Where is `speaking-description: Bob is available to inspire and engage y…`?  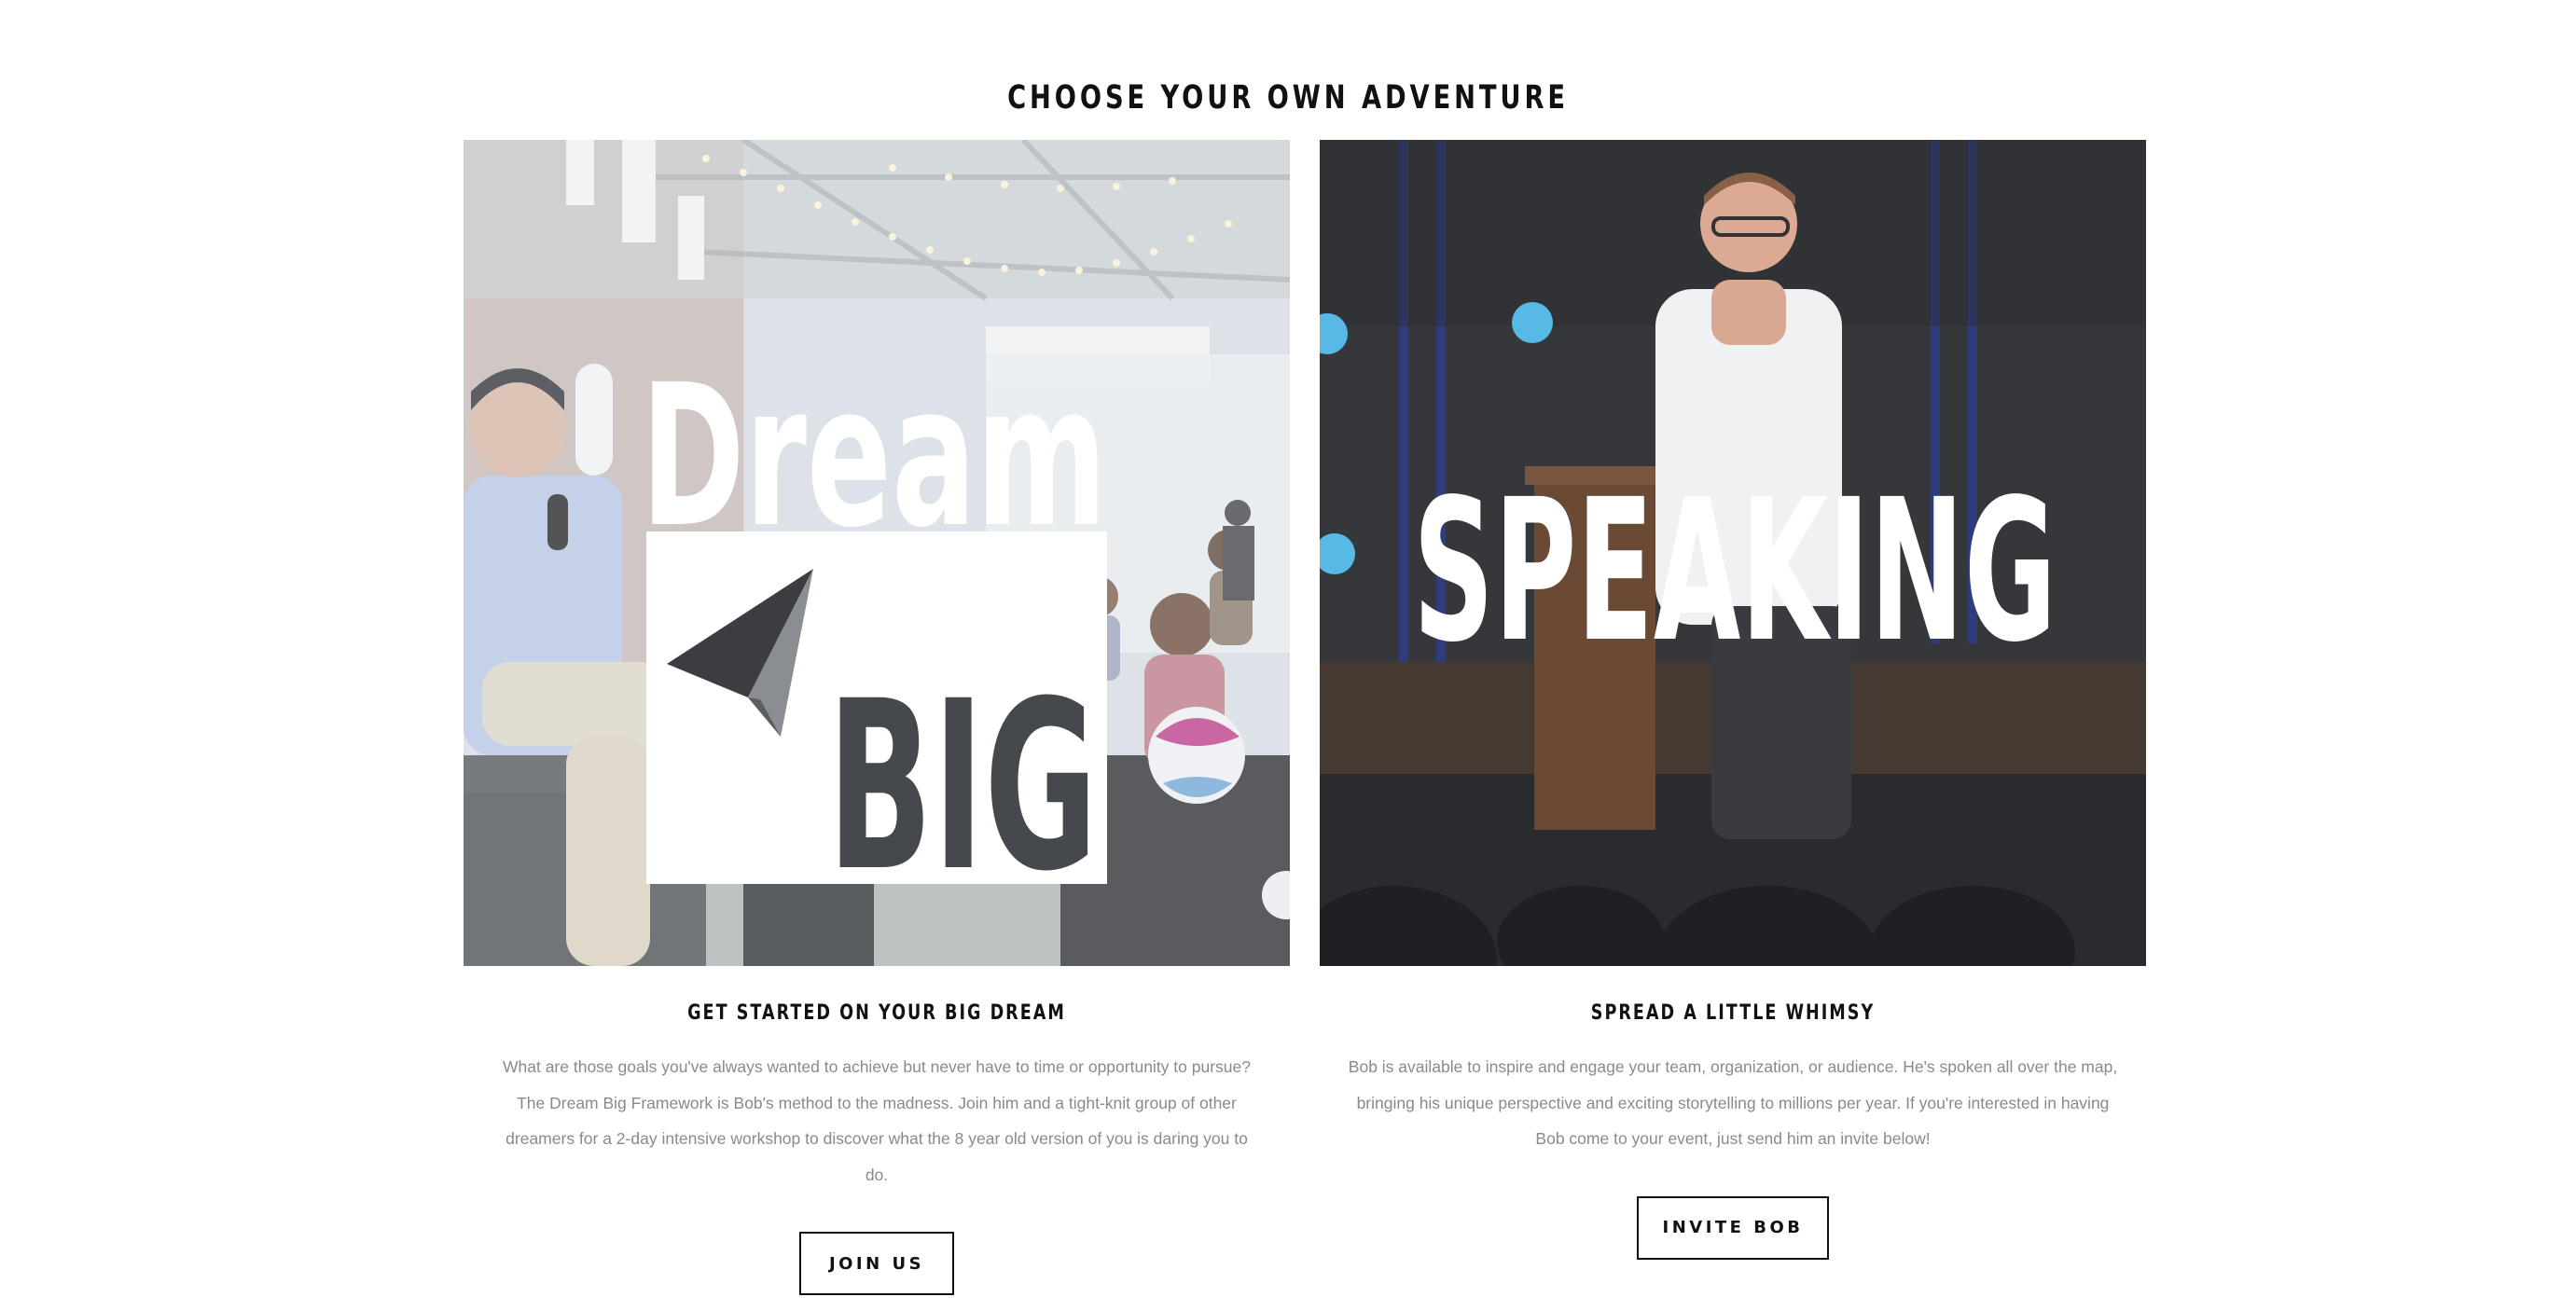
speaking-description: Bob is available to inspire and engage y… is located at coordinates (1733, 1103).